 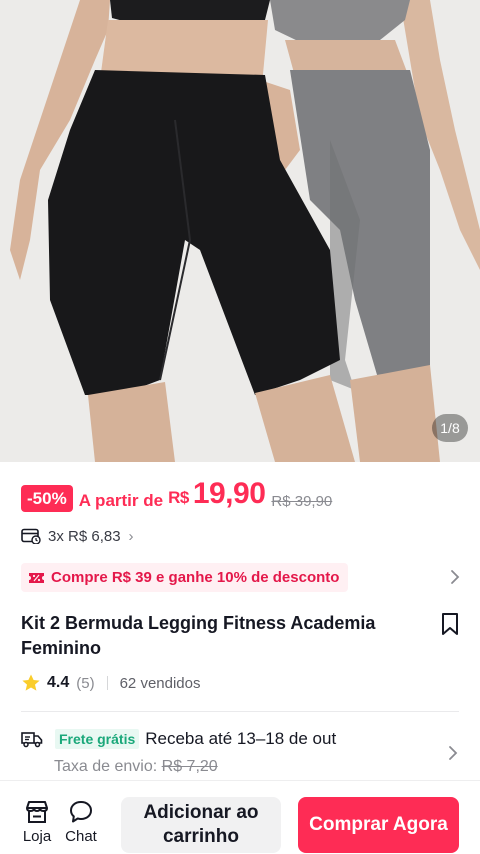 What do you see at coordinates (85, 683) in the screenshot?
I see `review-count: (5)` at bounding box center [85, 683].